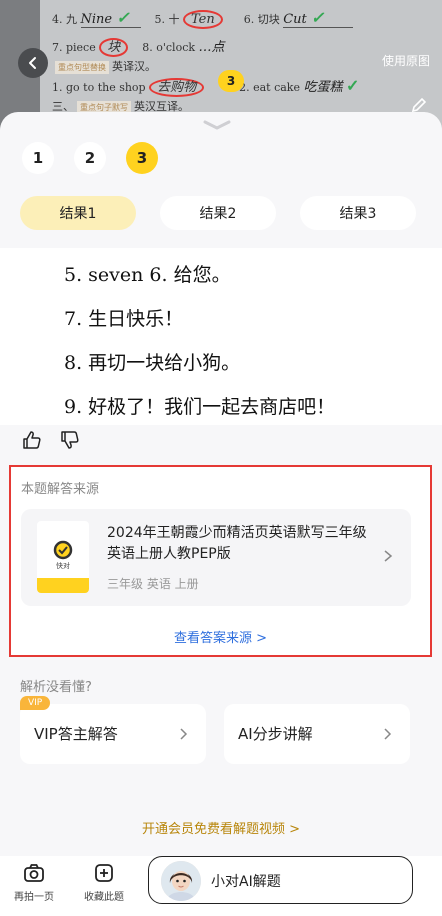  I want to click on chevron-left-icon, so click(32, 63).